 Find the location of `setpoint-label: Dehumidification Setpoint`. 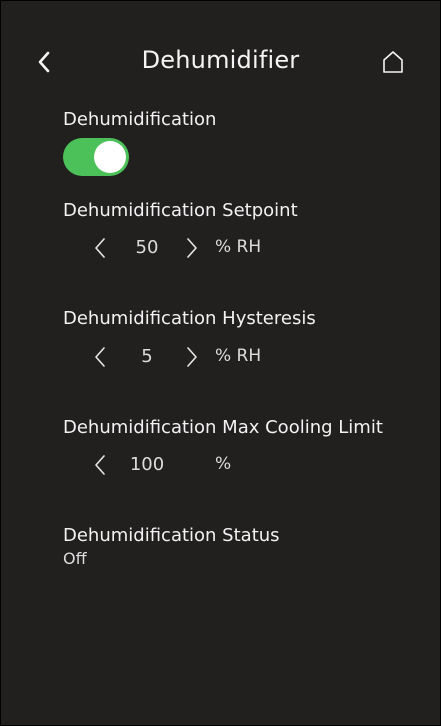

setpoint-label: Dehumidification Setpoint is located at coordinates (180, 210).